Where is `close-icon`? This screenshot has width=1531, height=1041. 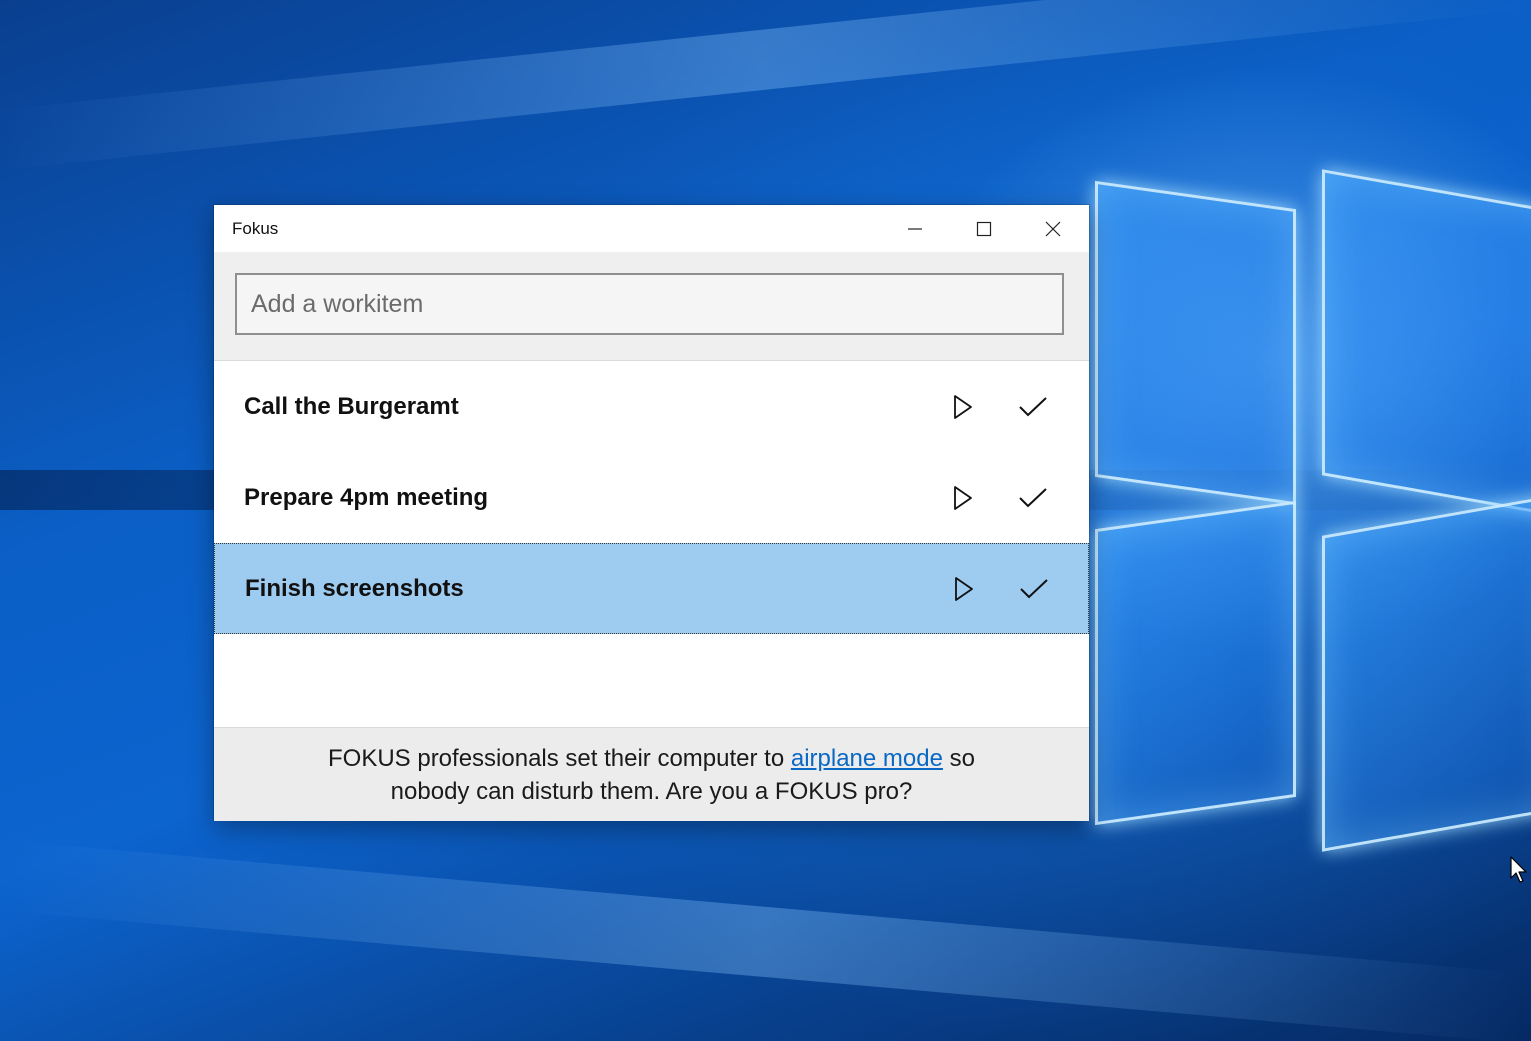 close-icon is located at coordinates (1052, 228).